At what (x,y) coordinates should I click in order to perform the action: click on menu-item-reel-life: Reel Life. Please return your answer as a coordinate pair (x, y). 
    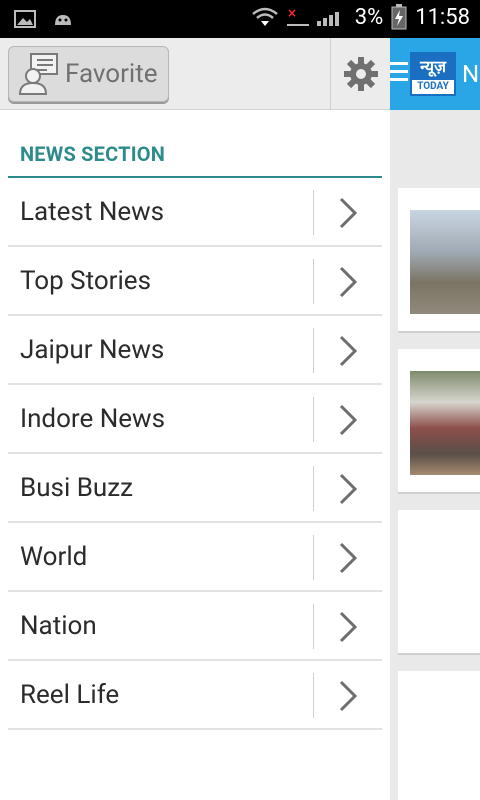
    Looking at the image, I should click on (195, 695).